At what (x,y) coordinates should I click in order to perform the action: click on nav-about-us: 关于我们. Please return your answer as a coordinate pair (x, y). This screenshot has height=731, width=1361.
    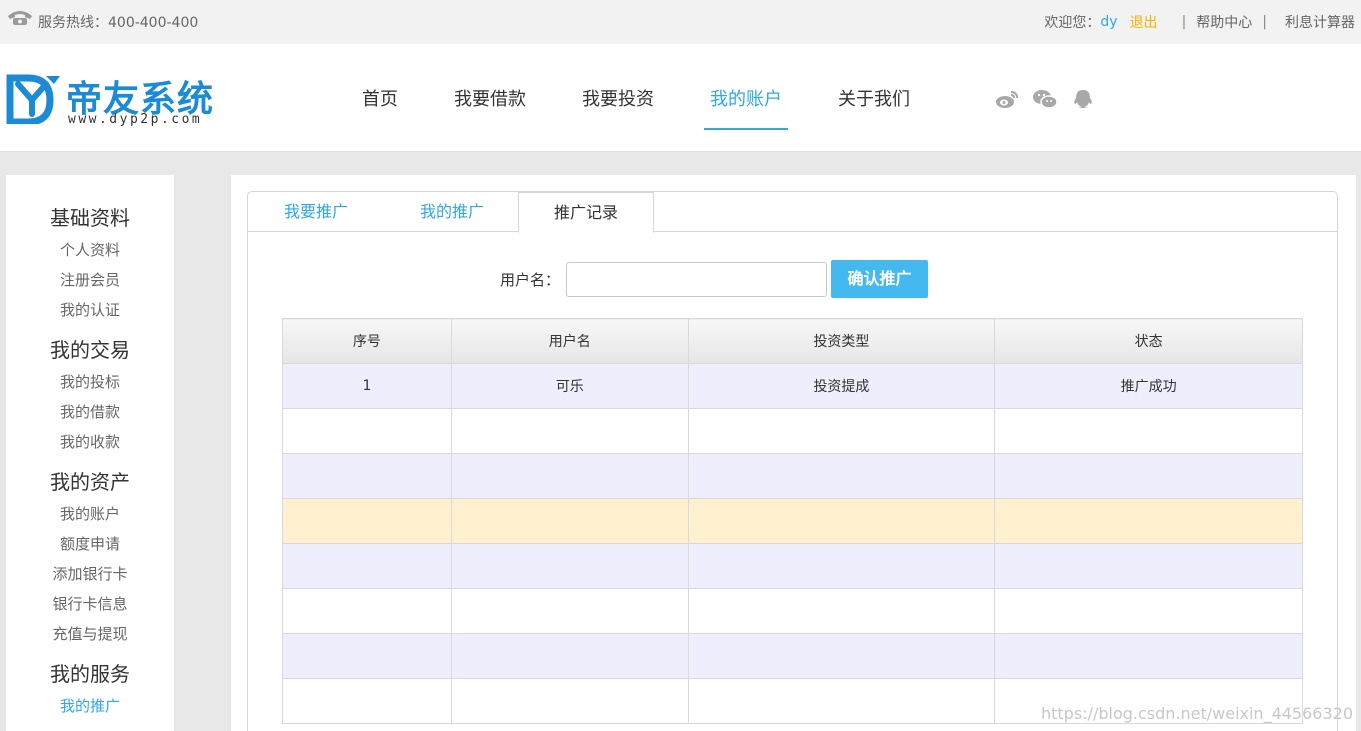
    Looking at the image, I should click on (874, 98).